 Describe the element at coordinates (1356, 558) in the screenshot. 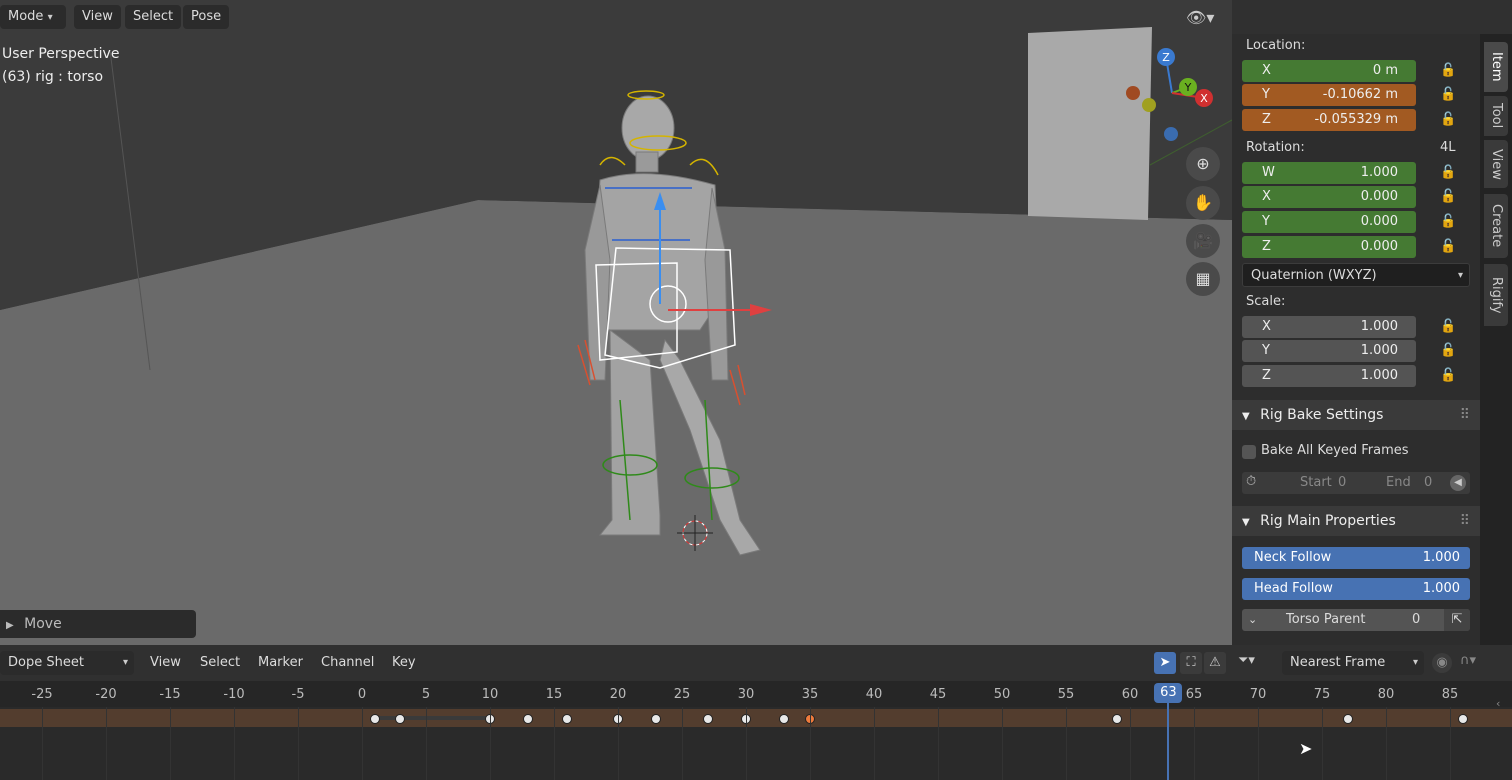

I see `neck-follow-slider: Neck Follow 1.000` at that location.